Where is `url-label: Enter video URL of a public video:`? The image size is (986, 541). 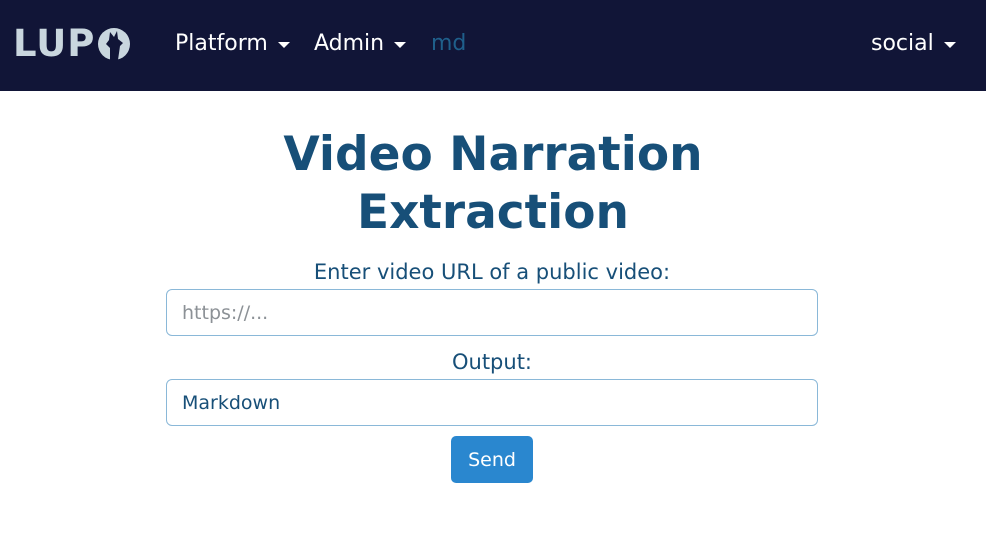 url-label: Enter video URL of a public video: is located at coordinates (492, 272).